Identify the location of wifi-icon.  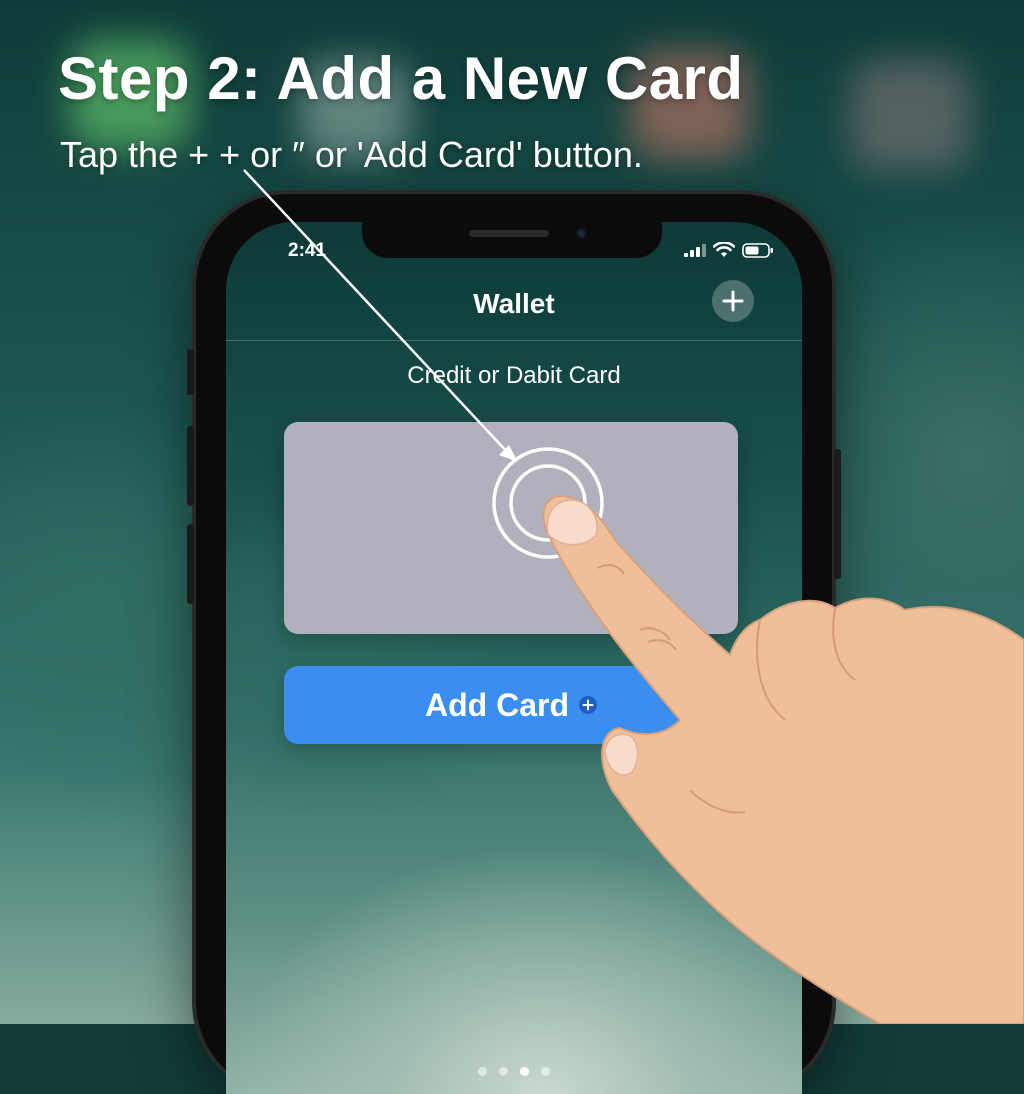
(724, 249).